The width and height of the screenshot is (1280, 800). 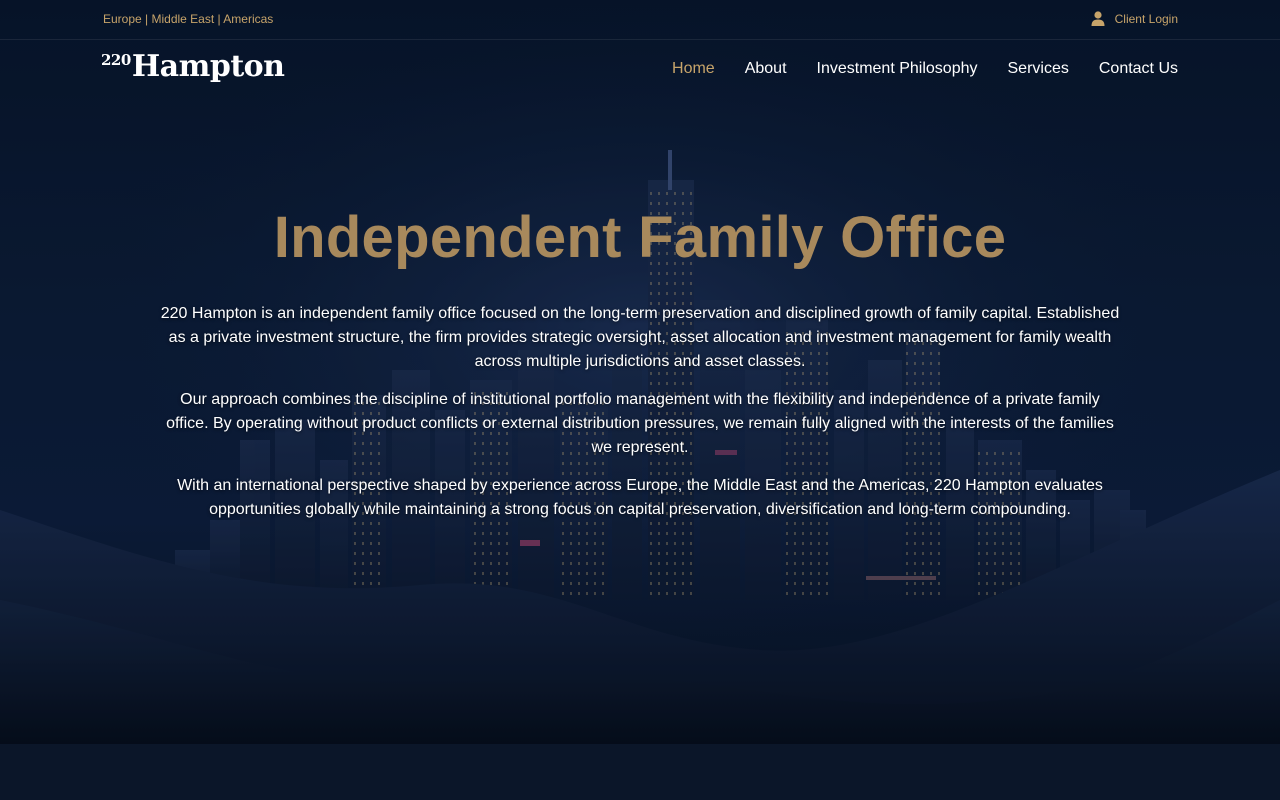 I want to click on nav-investment-philosophy: Investment Philosophy, so click(x=897, y=69).